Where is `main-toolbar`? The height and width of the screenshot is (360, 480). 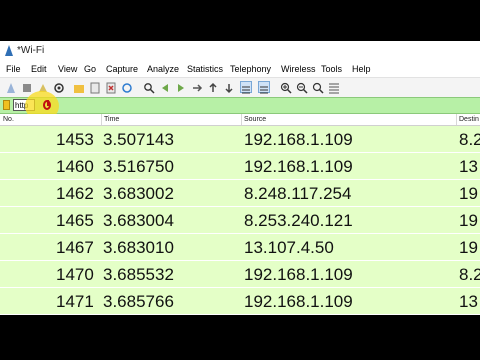
main-toolbar is located at coordinates (240, 87).